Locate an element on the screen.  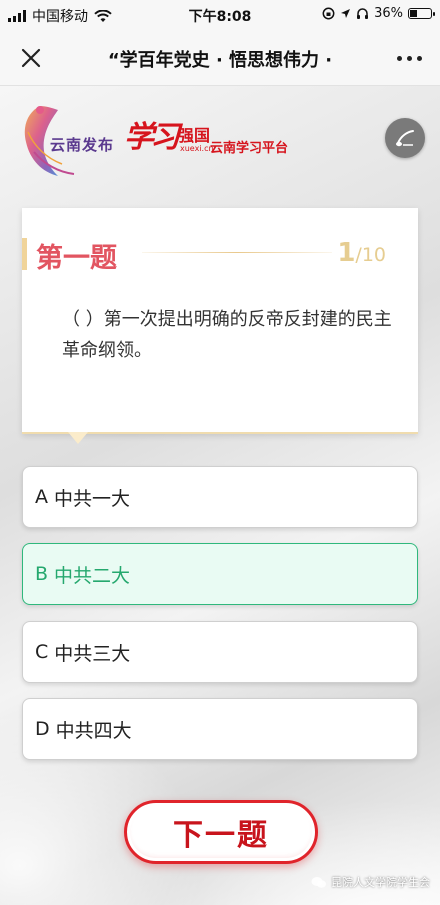
location-icon is located at coordinates (346, 13).